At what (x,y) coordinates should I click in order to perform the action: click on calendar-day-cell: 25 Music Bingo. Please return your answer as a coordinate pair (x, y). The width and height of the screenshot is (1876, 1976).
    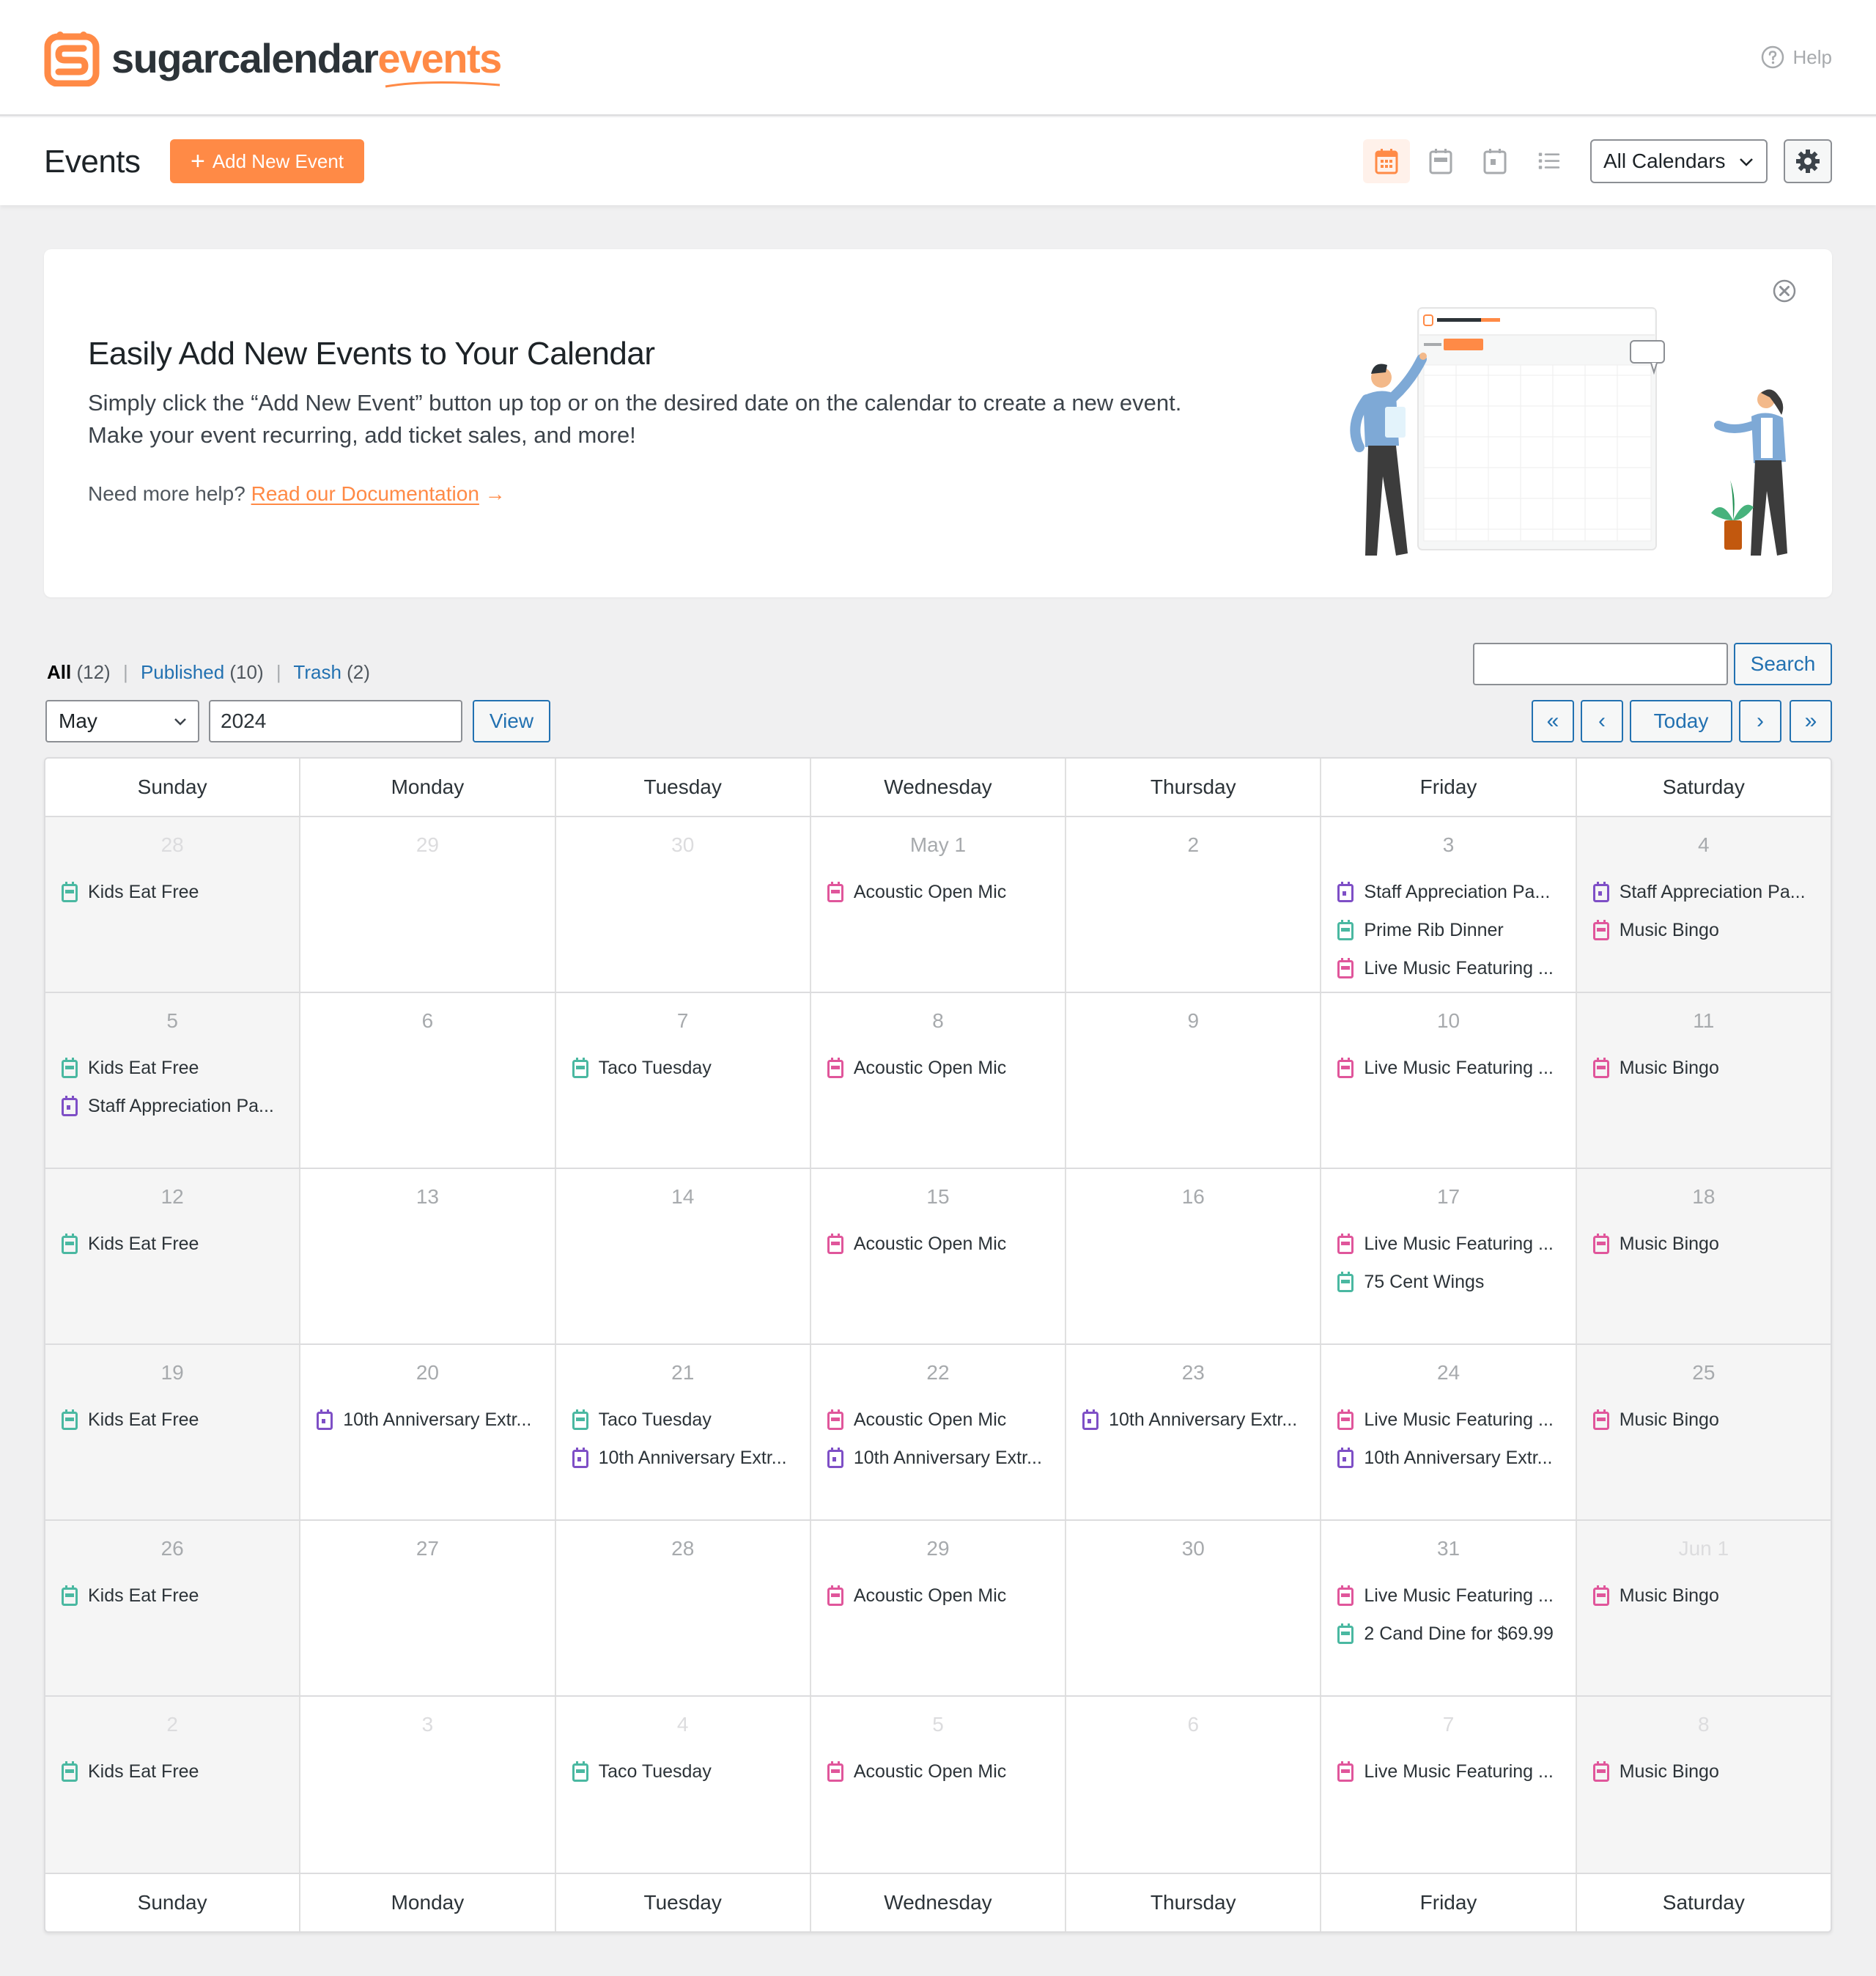
    Looking at the image, I should click on (1703, 1432).